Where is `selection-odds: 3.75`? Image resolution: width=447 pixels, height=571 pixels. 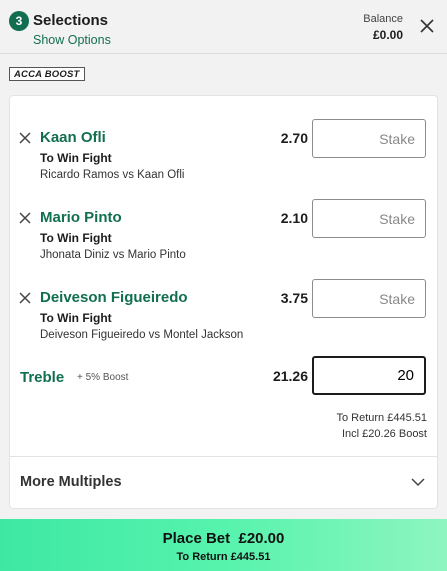 selection-odds: 3.75 is located at coordinates (294, 298).